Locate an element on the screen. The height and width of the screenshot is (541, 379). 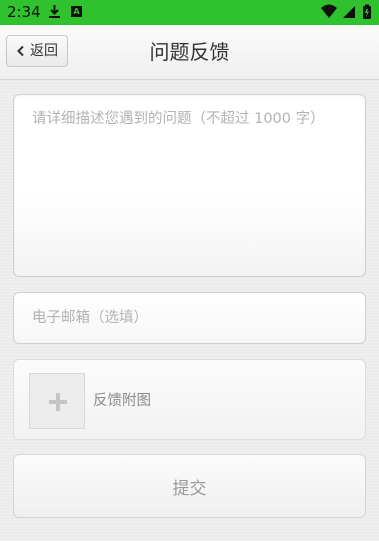
email-field-container is located at coordinates (189, 318).